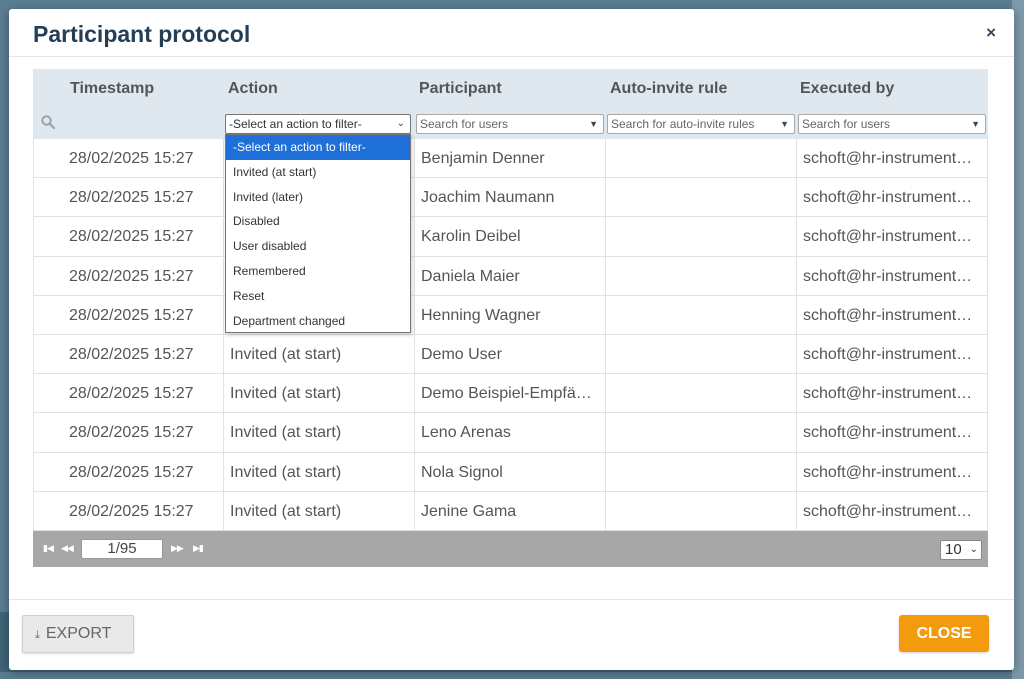  I want to click on pager: ▮◀ ◀◀ 1/95 ▶▶ ▶▮ 10 ⌄, so click(510, 549).